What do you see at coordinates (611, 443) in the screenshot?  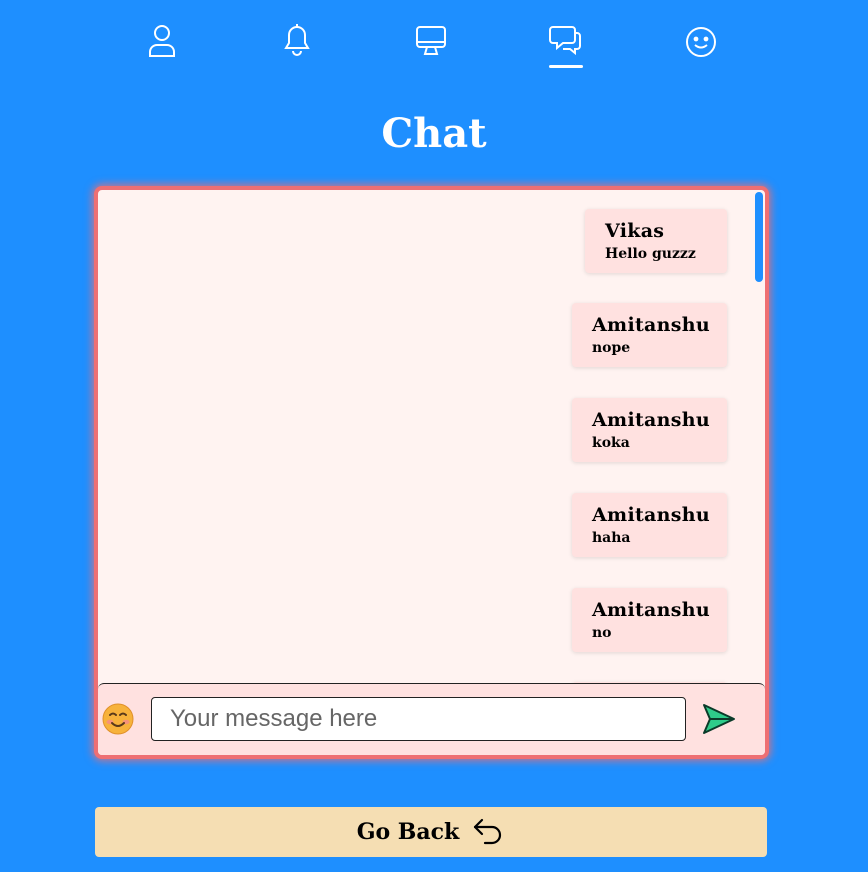 I see `message-text: koka` at bounding box center [611, 443].